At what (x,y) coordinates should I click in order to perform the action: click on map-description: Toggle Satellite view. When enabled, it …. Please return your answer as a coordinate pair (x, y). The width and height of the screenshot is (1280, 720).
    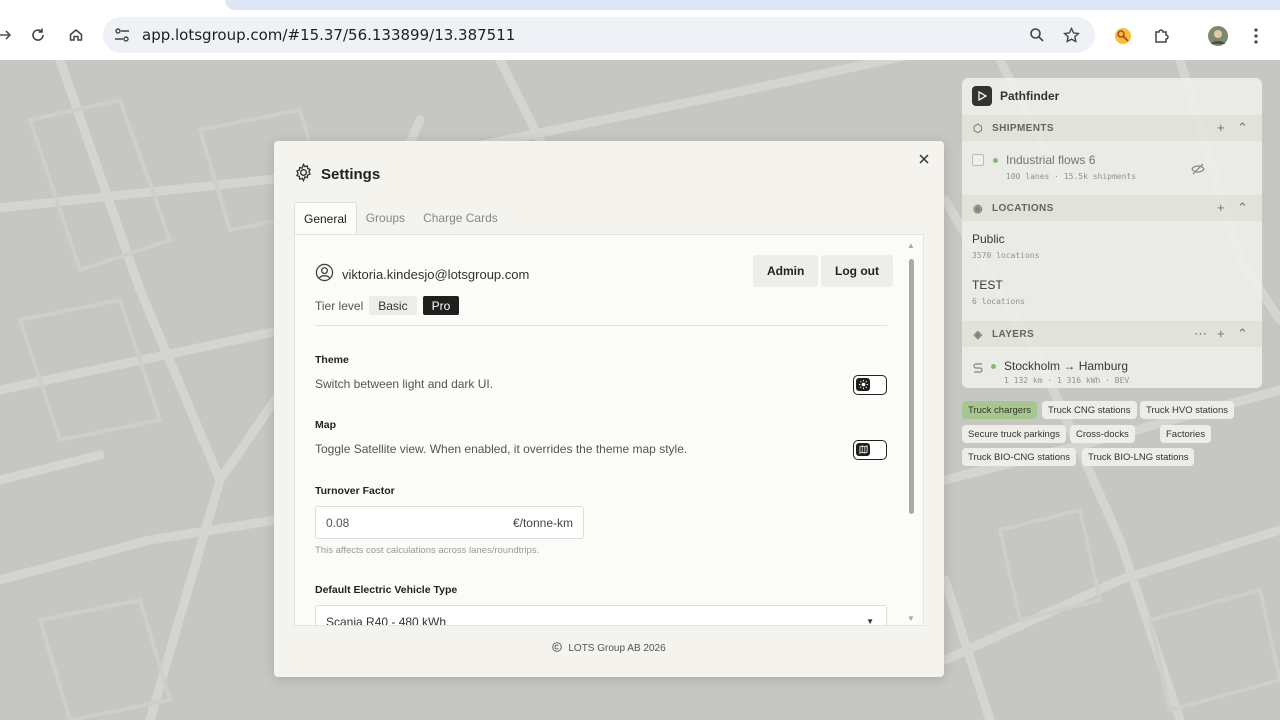
    Looking at the image, I should click on (501, 449).